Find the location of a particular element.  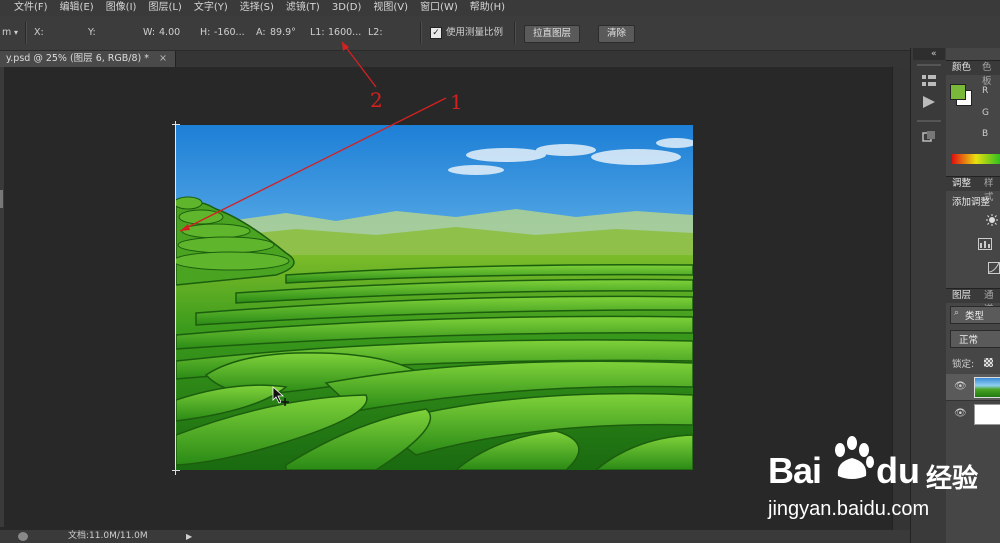

blue-channel-label: B is located at coordinates (985, 134).